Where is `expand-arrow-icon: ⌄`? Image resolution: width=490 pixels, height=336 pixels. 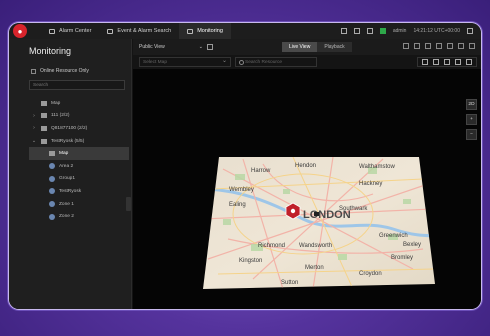 expand-arrow-icon: ⌄ is located at coordinates (34, 141).